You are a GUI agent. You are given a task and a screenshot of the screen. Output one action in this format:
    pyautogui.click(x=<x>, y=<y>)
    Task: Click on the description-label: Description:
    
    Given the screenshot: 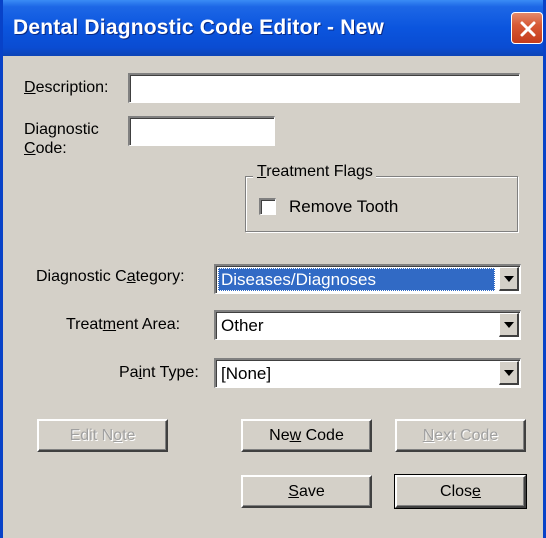 What is the action you would take?
    pyautogui.click(x=66, y=87)
    